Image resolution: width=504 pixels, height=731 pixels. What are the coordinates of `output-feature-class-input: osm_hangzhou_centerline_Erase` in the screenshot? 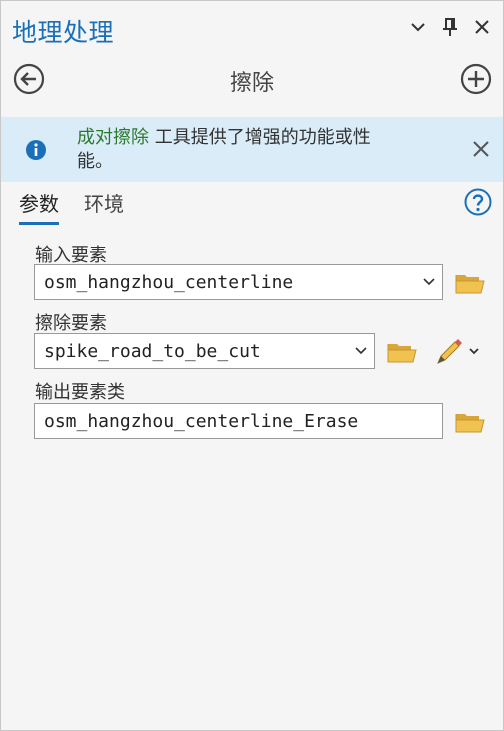 It's located at (238, 421).